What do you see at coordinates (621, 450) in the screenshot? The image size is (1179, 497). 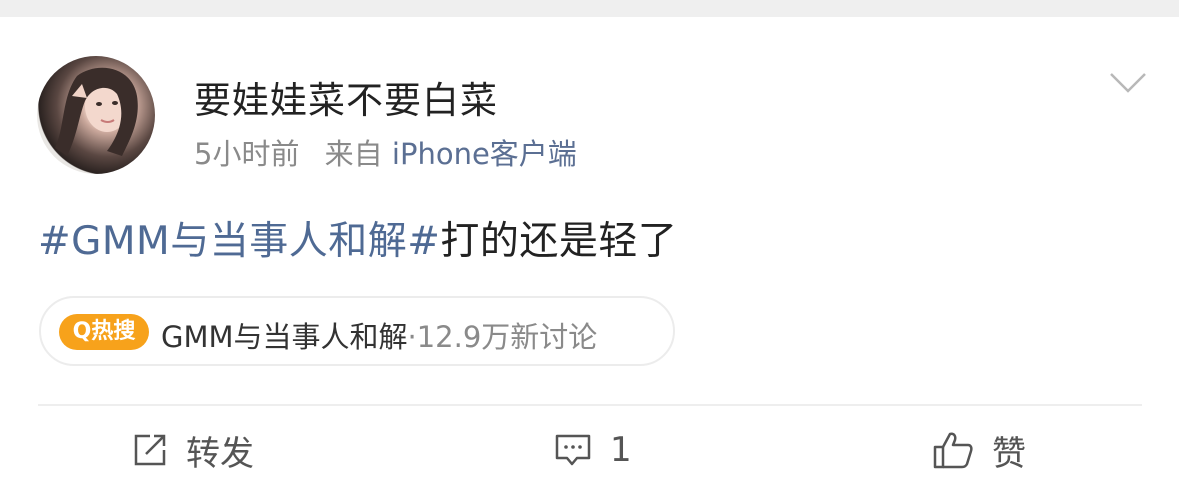 I see `comment-count: 1` at bounding box center [621, 450].